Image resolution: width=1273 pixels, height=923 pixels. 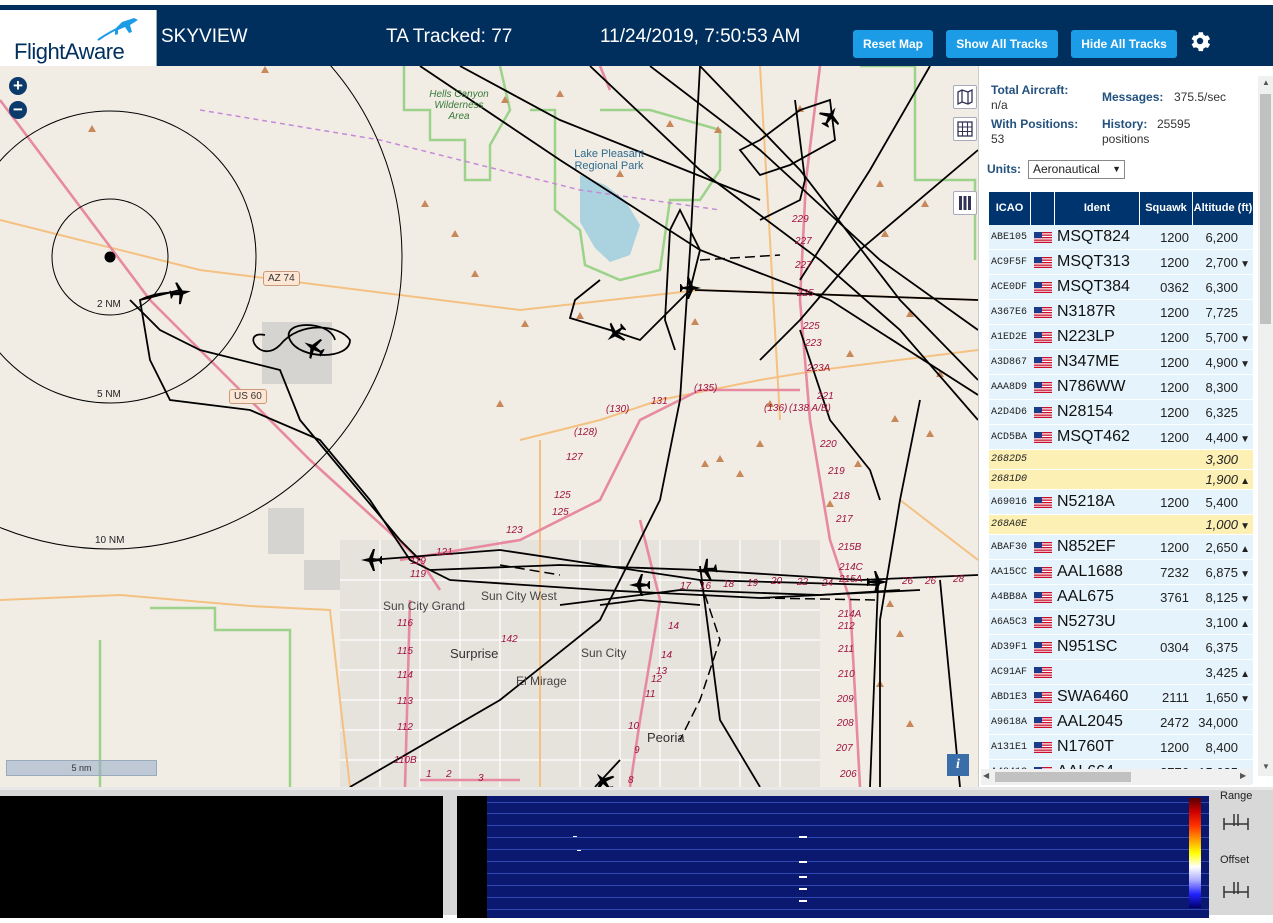 What do you see at coordinates (811, 326) in the screenshot?
I see `mile-marker: 225` at bounding box center [811, 326].